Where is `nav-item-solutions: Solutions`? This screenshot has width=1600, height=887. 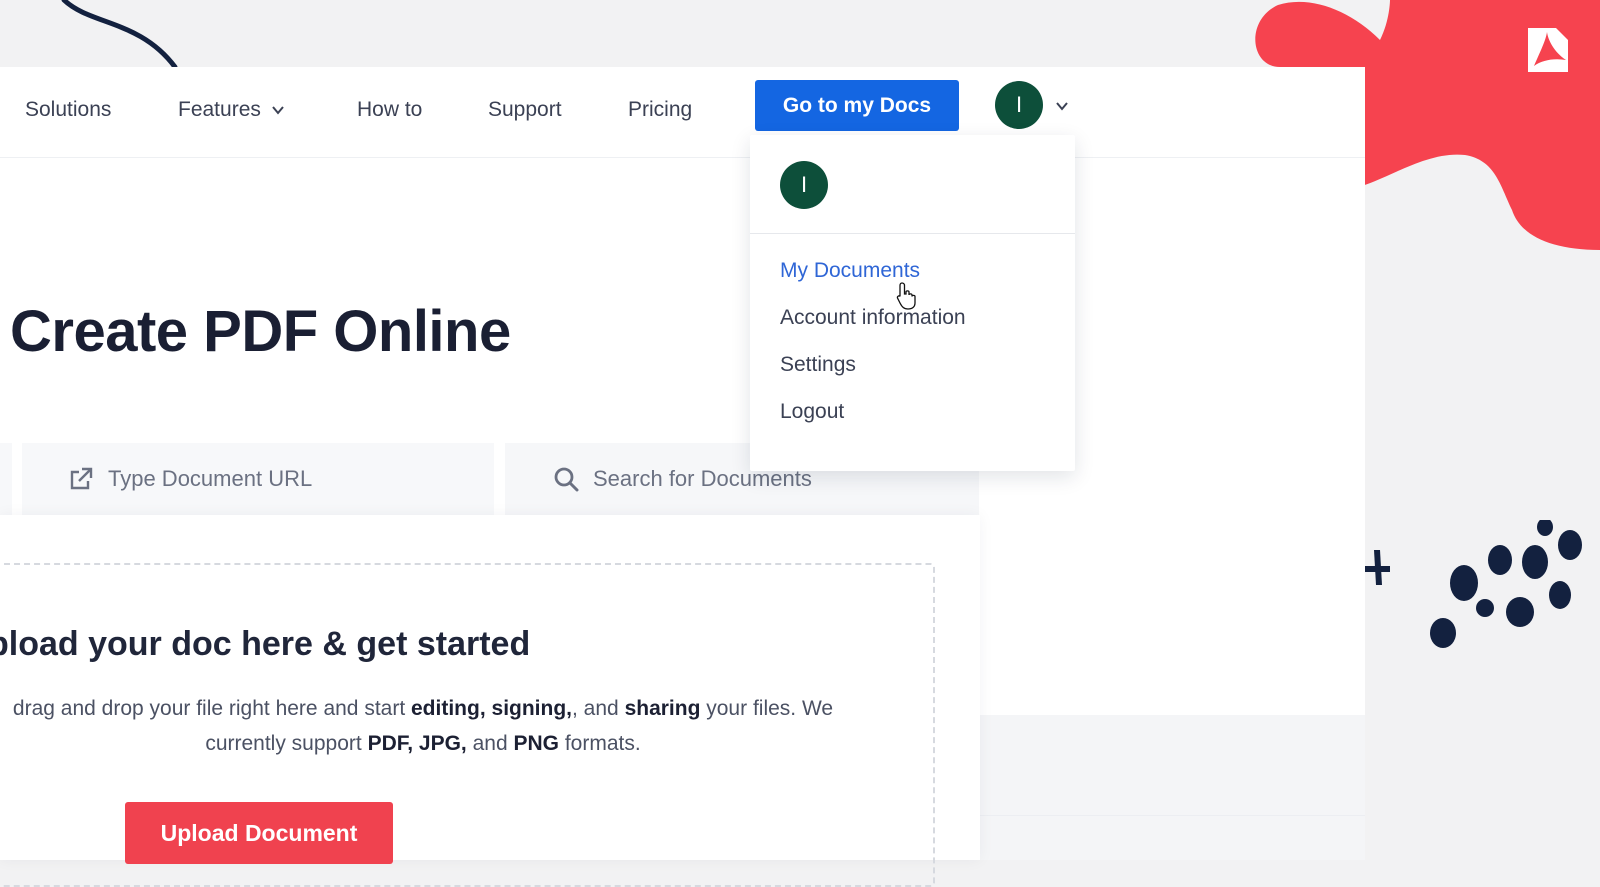
nav-item-solutions: Solutions is located at coordinates (68, 110).